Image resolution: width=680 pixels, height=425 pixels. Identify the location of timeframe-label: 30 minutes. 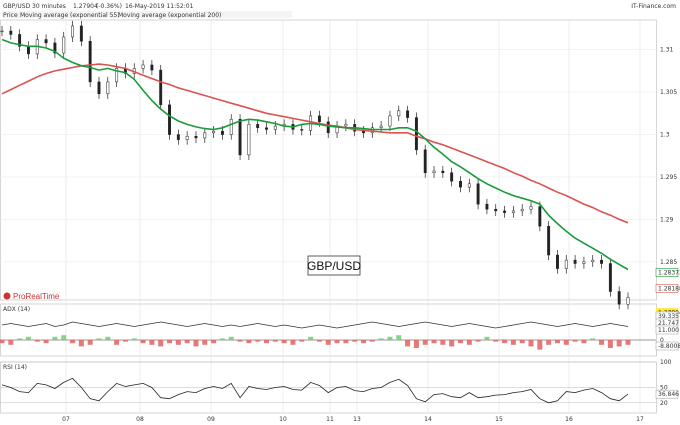
(49, 6).